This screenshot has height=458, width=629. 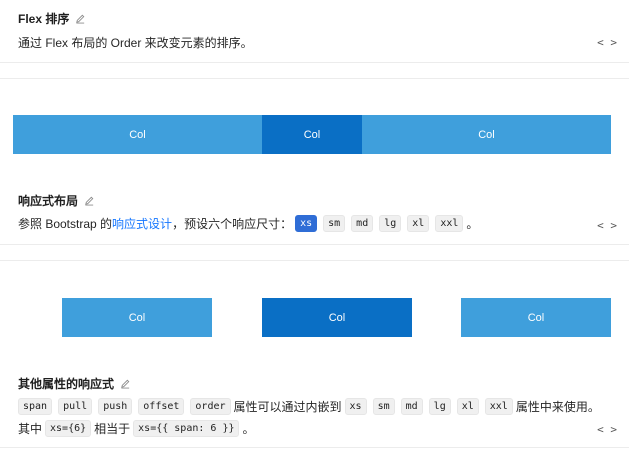 I want to click on prop-code-push: push, so click(x=115, y=406).